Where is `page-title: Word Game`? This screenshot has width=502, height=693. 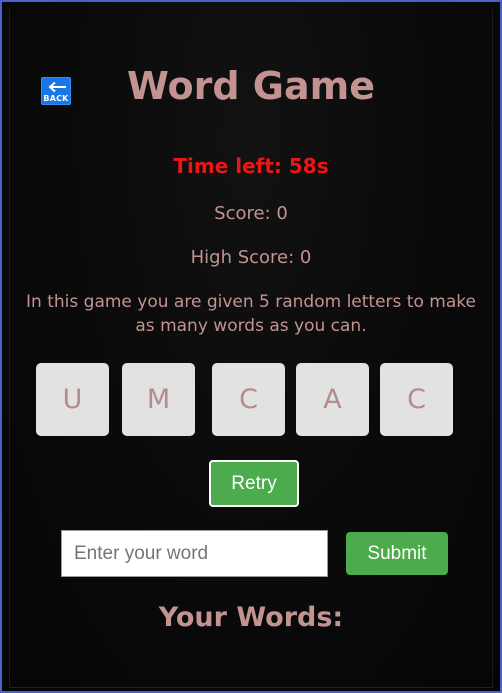 page-title: Word Game is located at coordinates (251, 86).